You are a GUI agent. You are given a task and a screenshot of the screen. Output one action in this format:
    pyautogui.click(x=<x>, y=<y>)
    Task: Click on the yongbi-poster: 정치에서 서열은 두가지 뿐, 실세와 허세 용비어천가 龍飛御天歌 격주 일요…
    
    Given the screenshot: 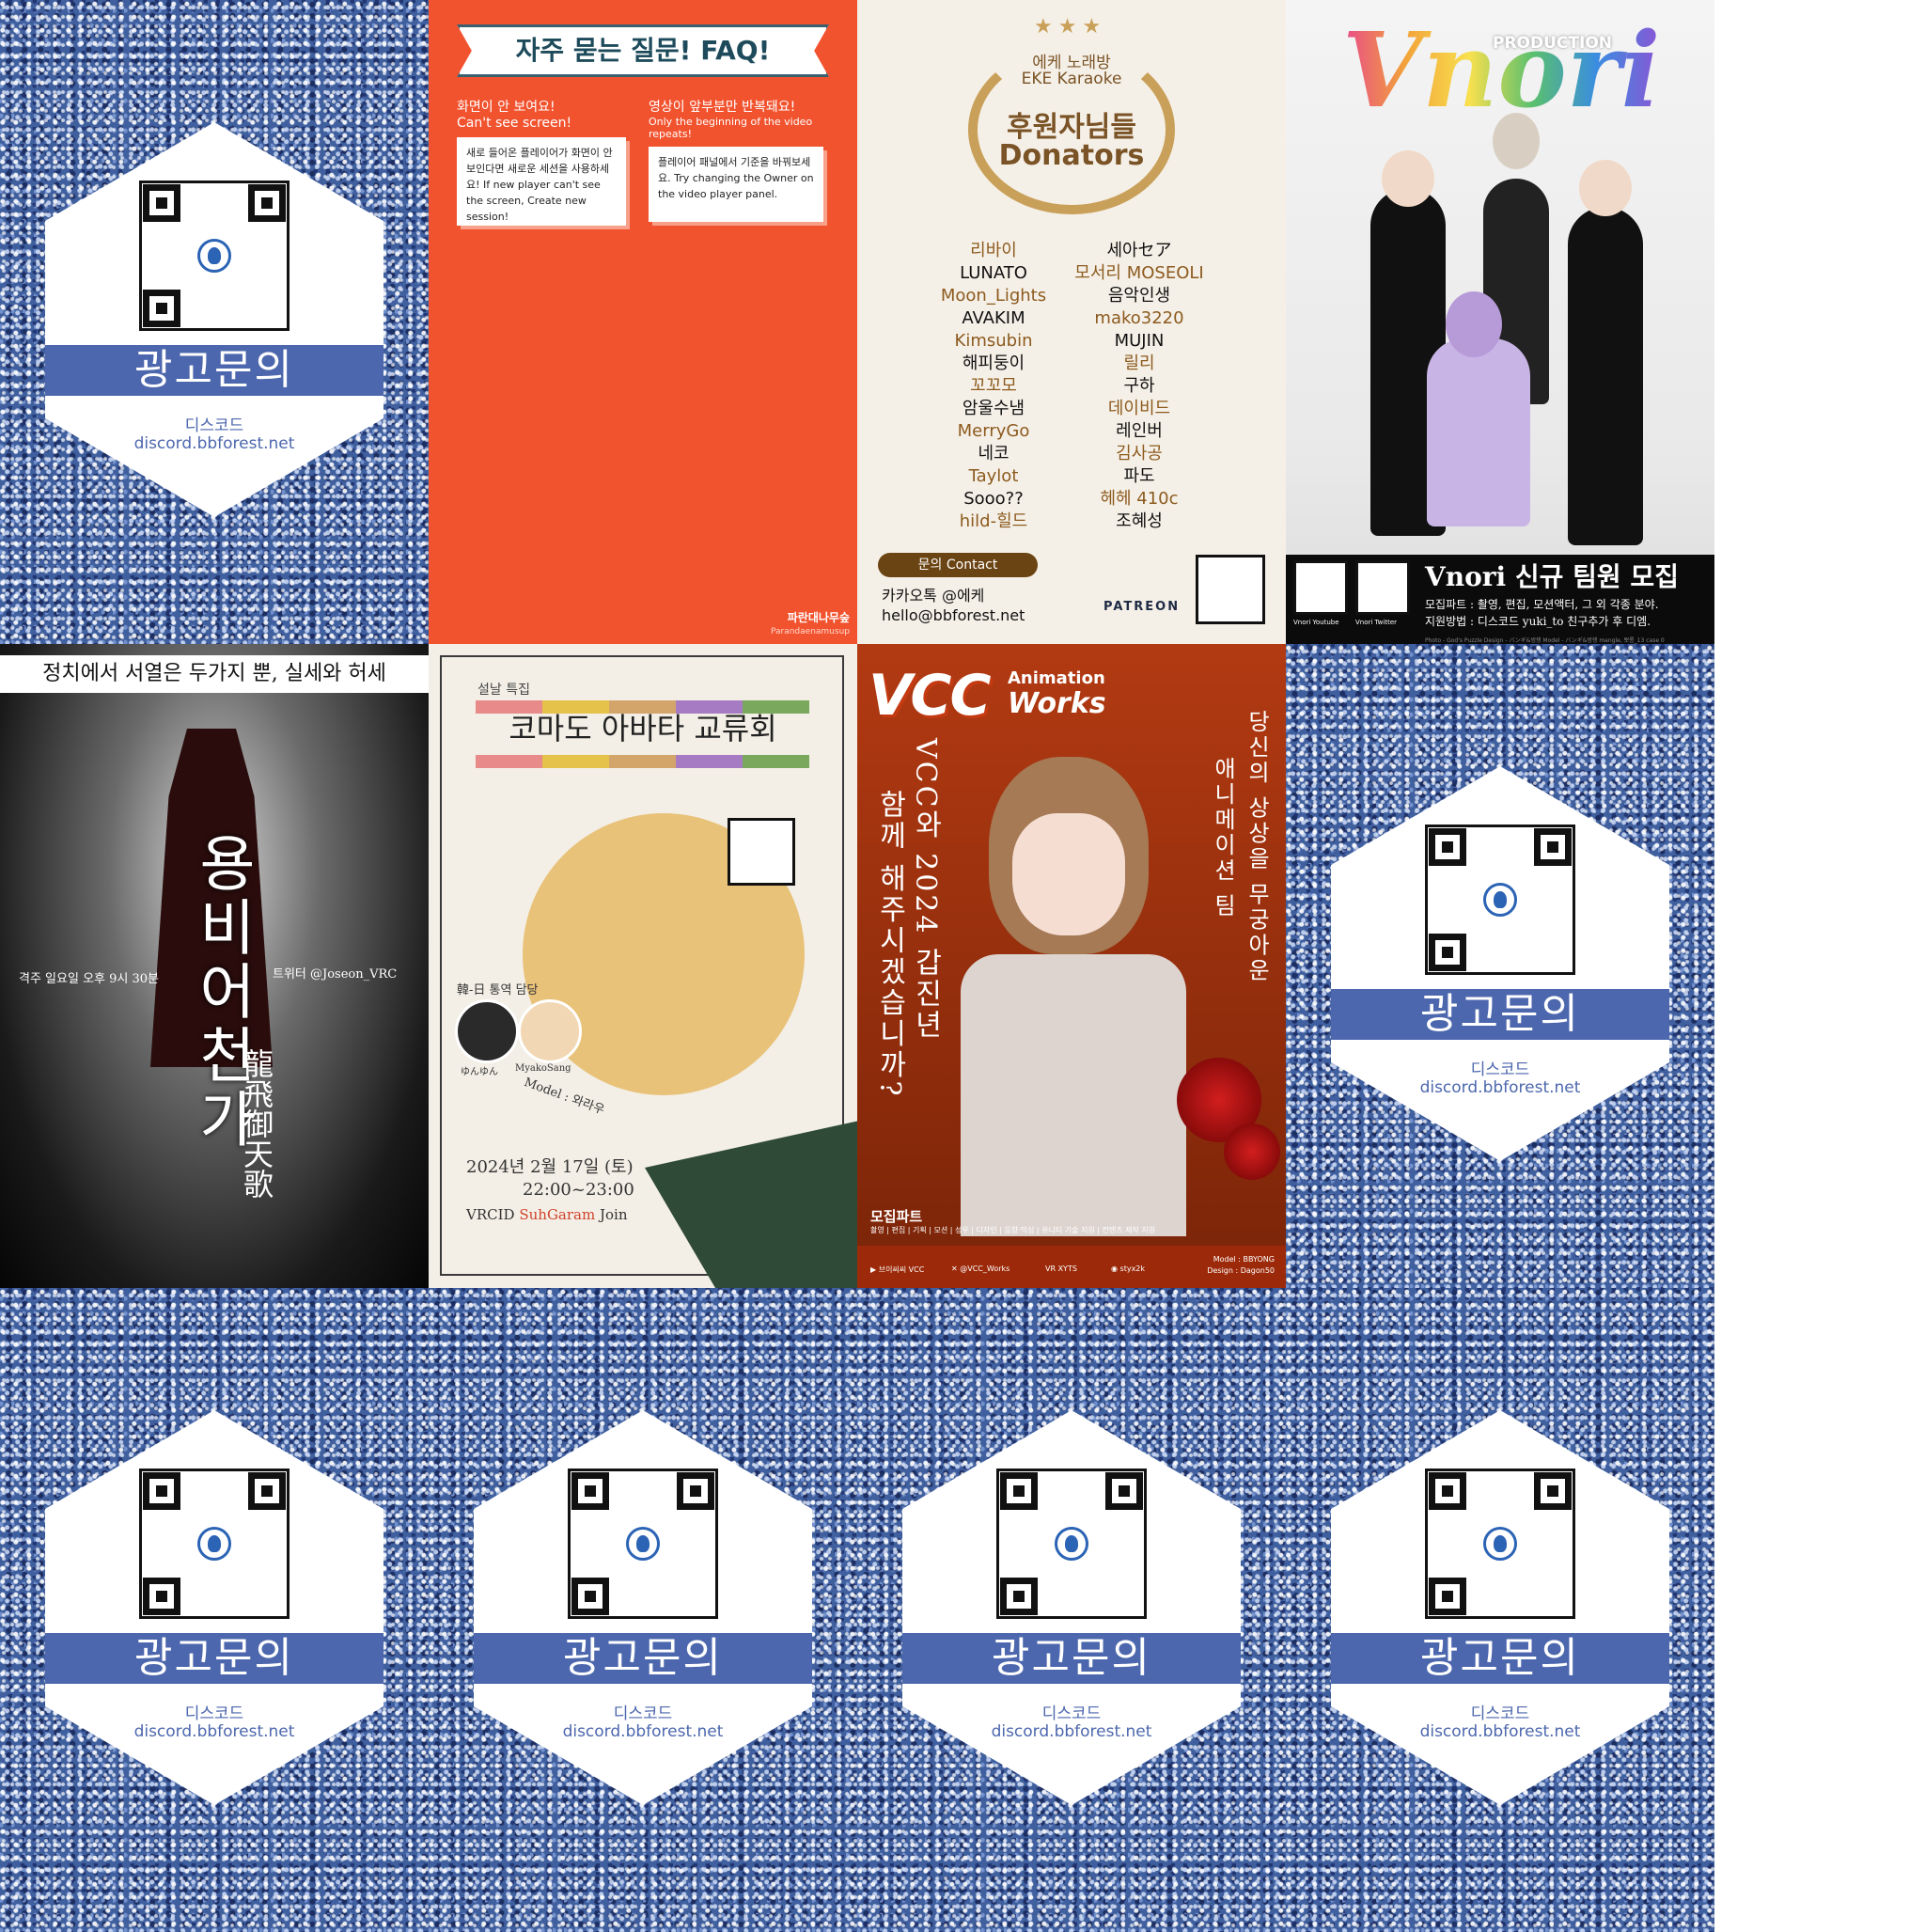 What is the action you would take?
    pyautogui.click(x=214, y=966)
    